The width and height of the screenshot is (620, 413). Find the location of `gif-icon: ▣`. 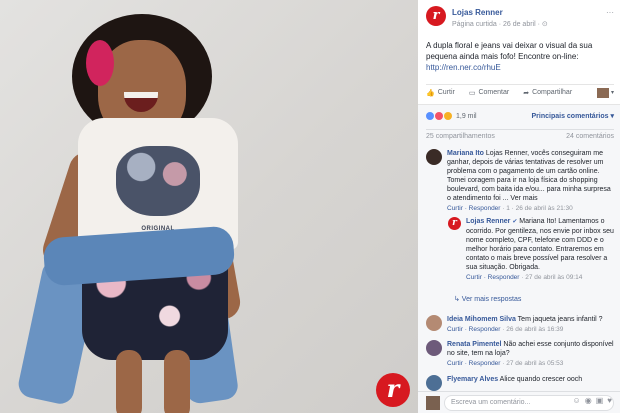

gif-icon: ▣ is located at coordinates (600, 400).